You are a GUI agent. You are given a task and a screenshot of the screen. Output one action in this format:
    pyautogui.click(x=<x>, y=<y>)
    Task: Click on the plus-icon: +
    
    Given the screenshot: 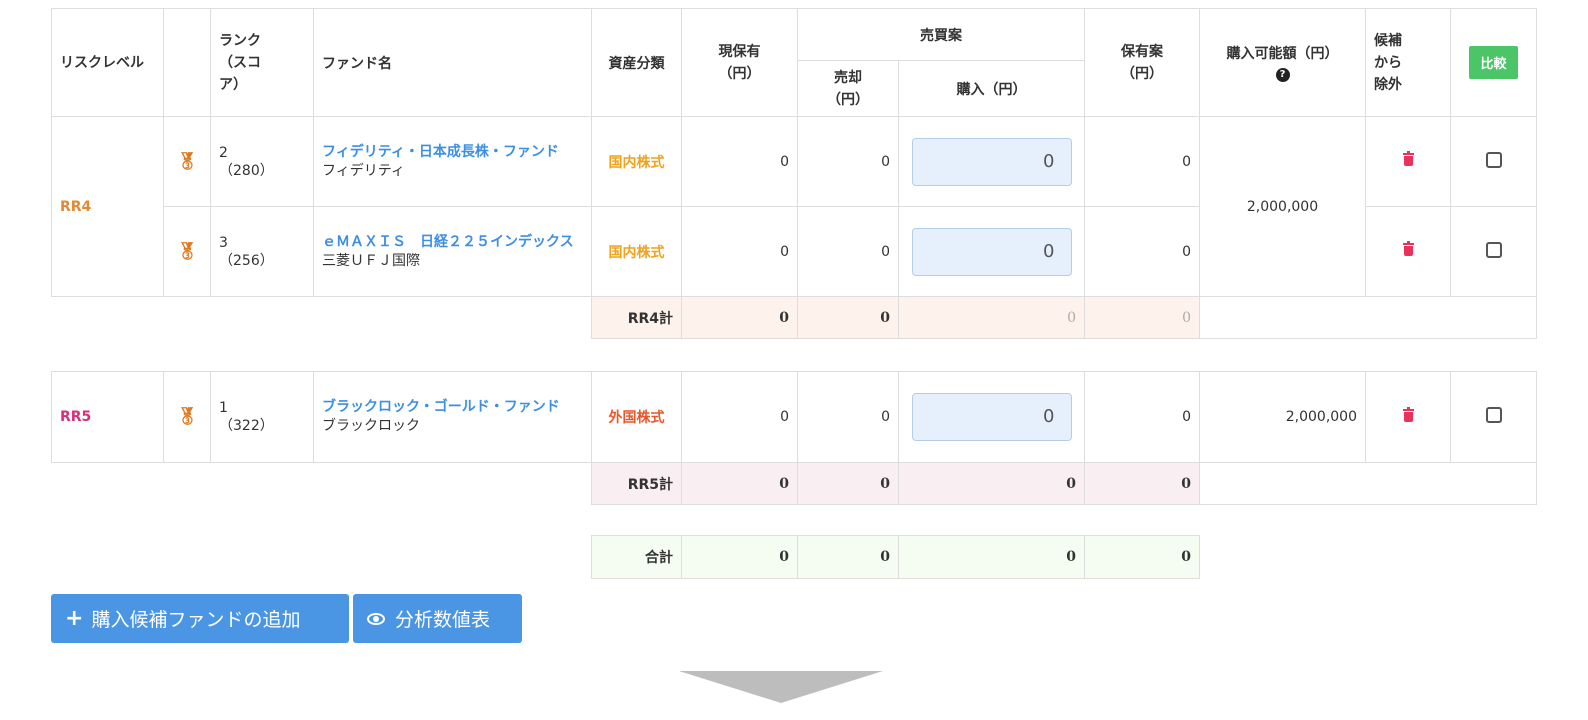 What is the action you would take?
    pyautogui.click(x=74, y=618)
    